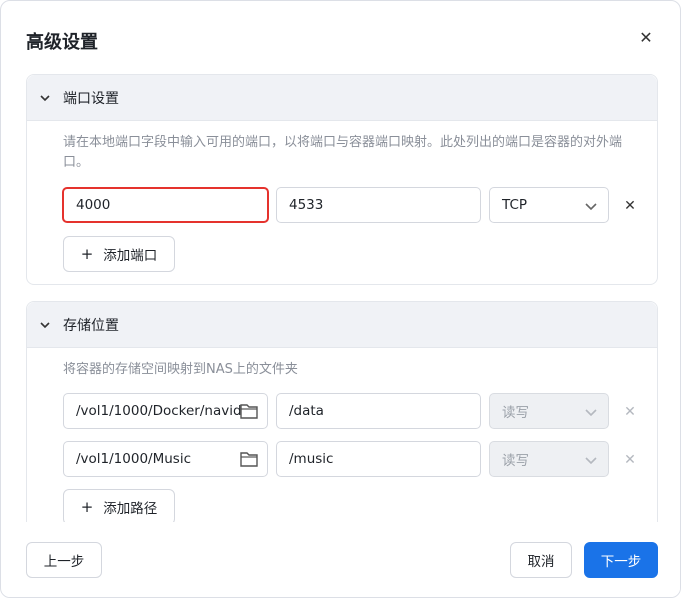 Image resolution: width=681 pixels, height=598 pixels. What do you see at coordinates (93, 205) in the screenshot?
I see `local-port-value: 4000` at bounding box center [93, 205].